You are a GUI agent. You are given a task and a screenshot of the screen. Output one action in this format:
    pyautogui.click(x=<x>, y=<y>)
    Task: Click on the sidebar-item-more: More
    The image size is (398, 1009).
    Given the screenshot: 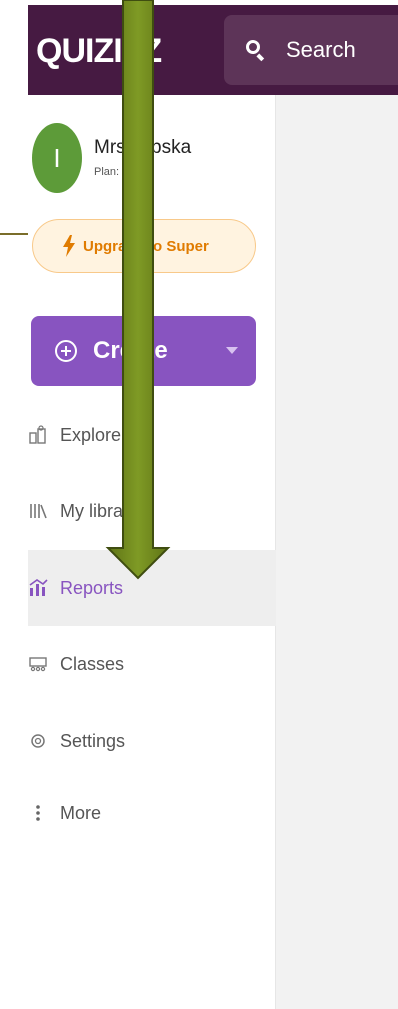 What is the action you would take?
    pyautogui.click(x=152, y=813)
    